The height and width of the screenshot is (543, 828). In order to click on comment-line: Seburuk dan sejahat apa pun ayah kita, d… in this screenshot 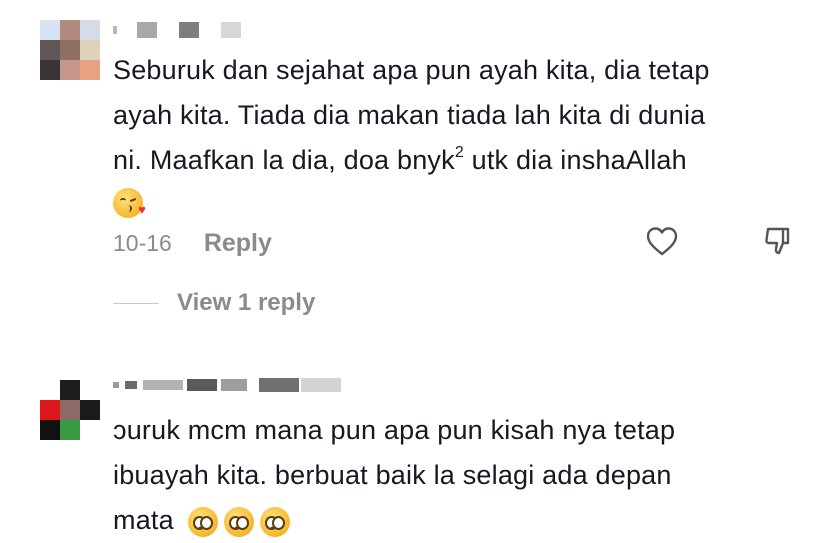, I will do `click(411, 70)`.